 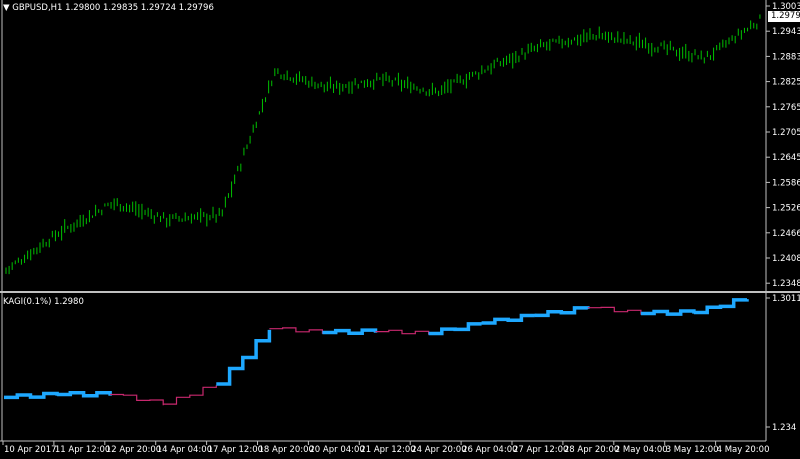 What do you see at coordinates (743, 450) in the screenshot?
I see `time-axis-label: 4 May 20:00` at bounding box center [743, 450].